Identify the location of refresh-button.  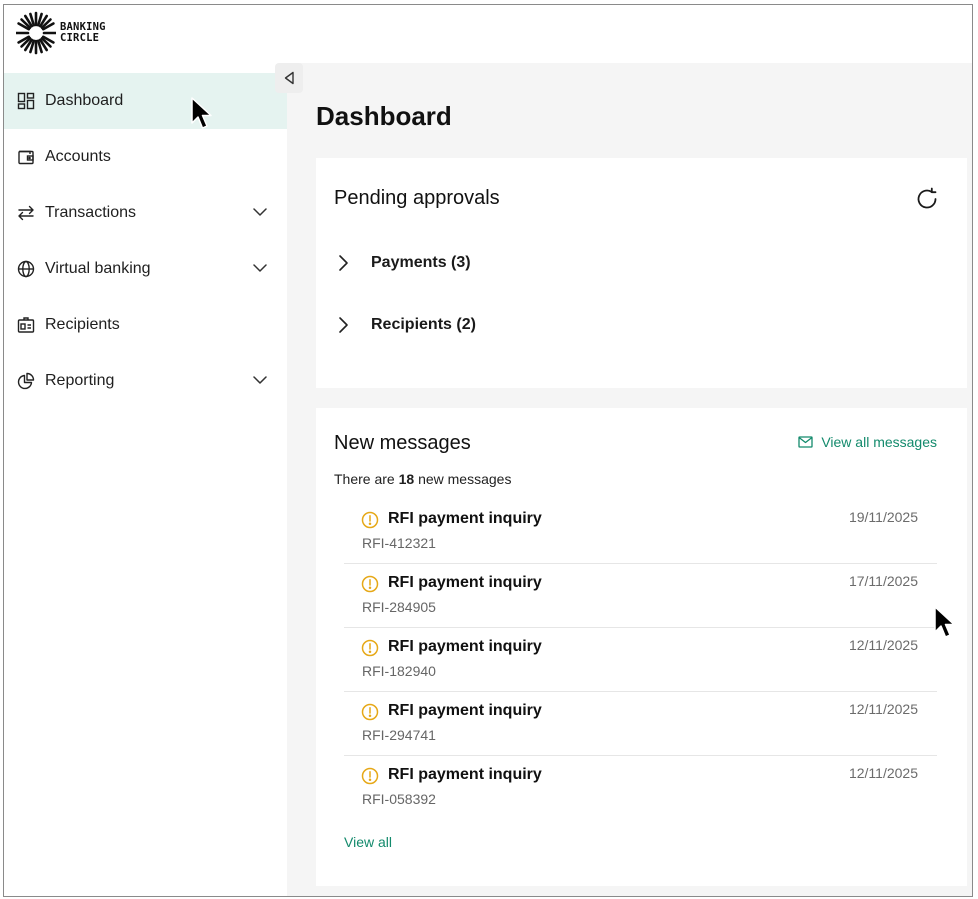
(927, 199).